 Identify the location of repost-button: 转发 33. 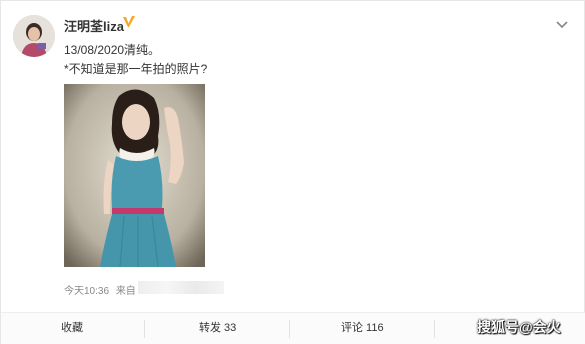
(217, 328).